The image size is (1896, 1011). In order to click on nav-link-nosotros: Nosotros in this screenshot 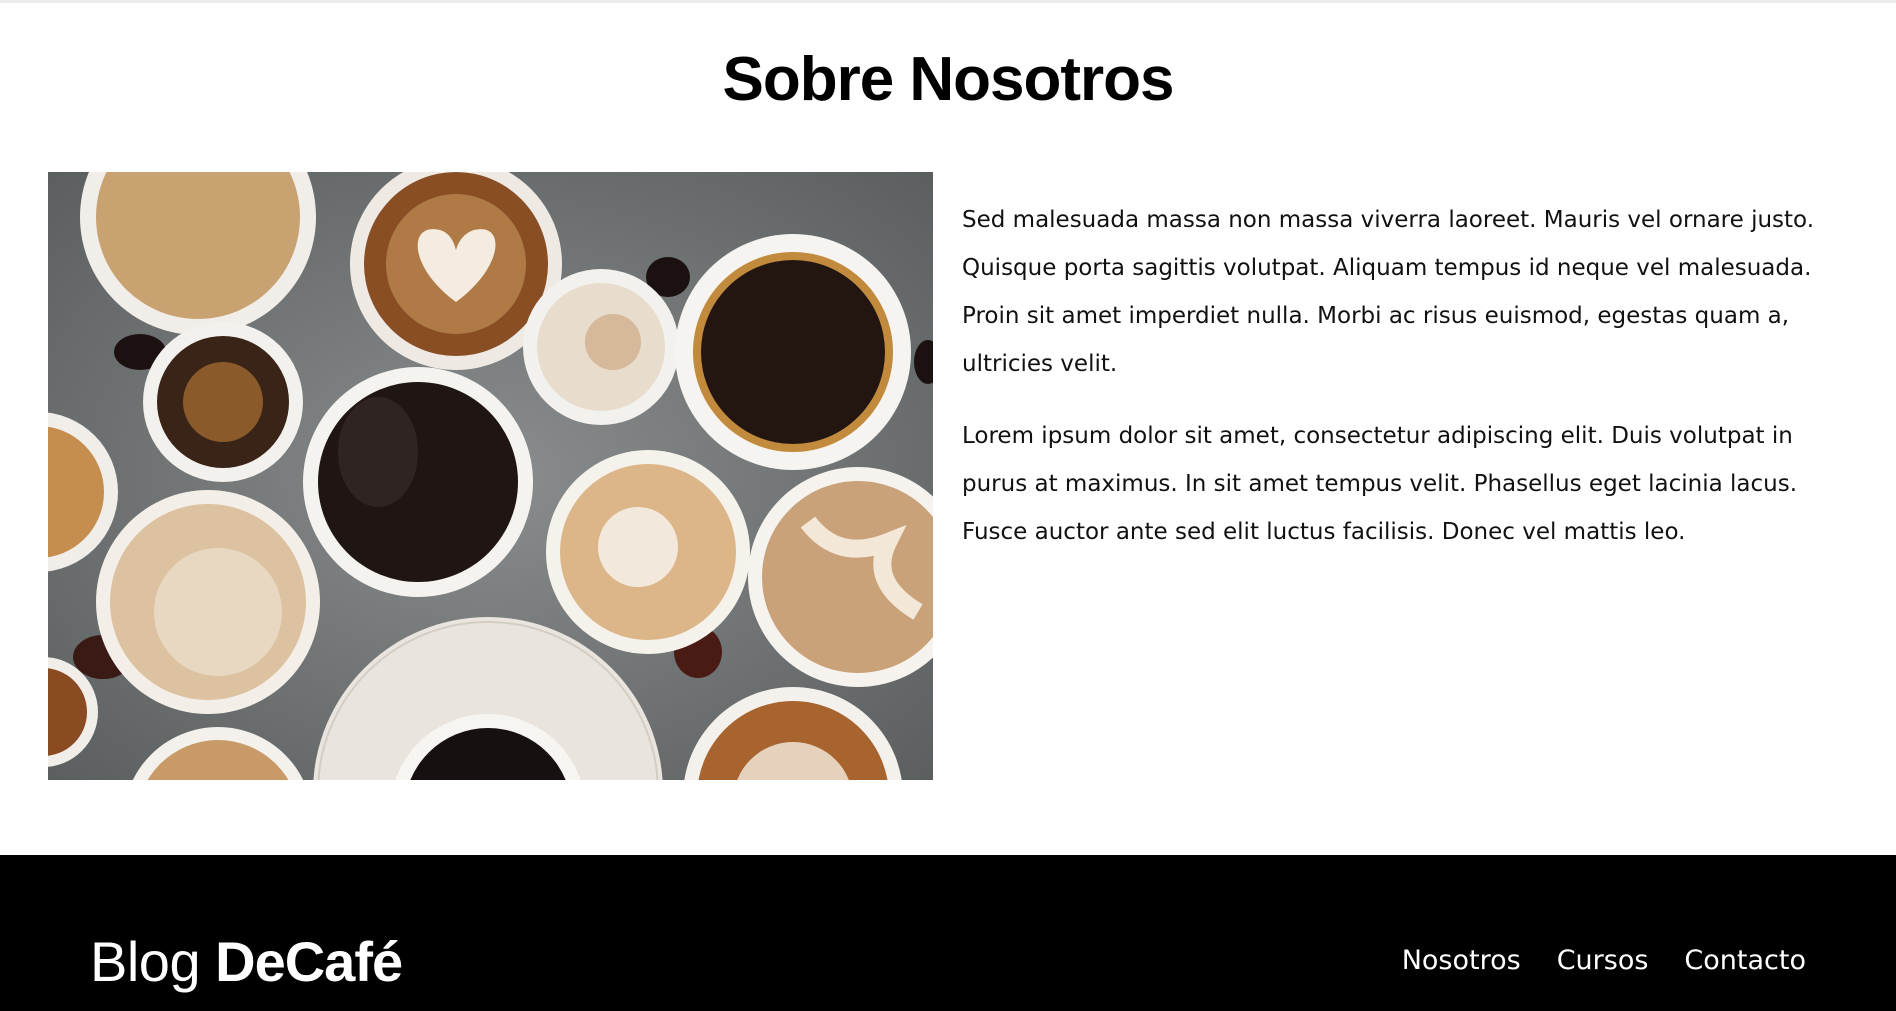, I will do `click(1461, 960)`.